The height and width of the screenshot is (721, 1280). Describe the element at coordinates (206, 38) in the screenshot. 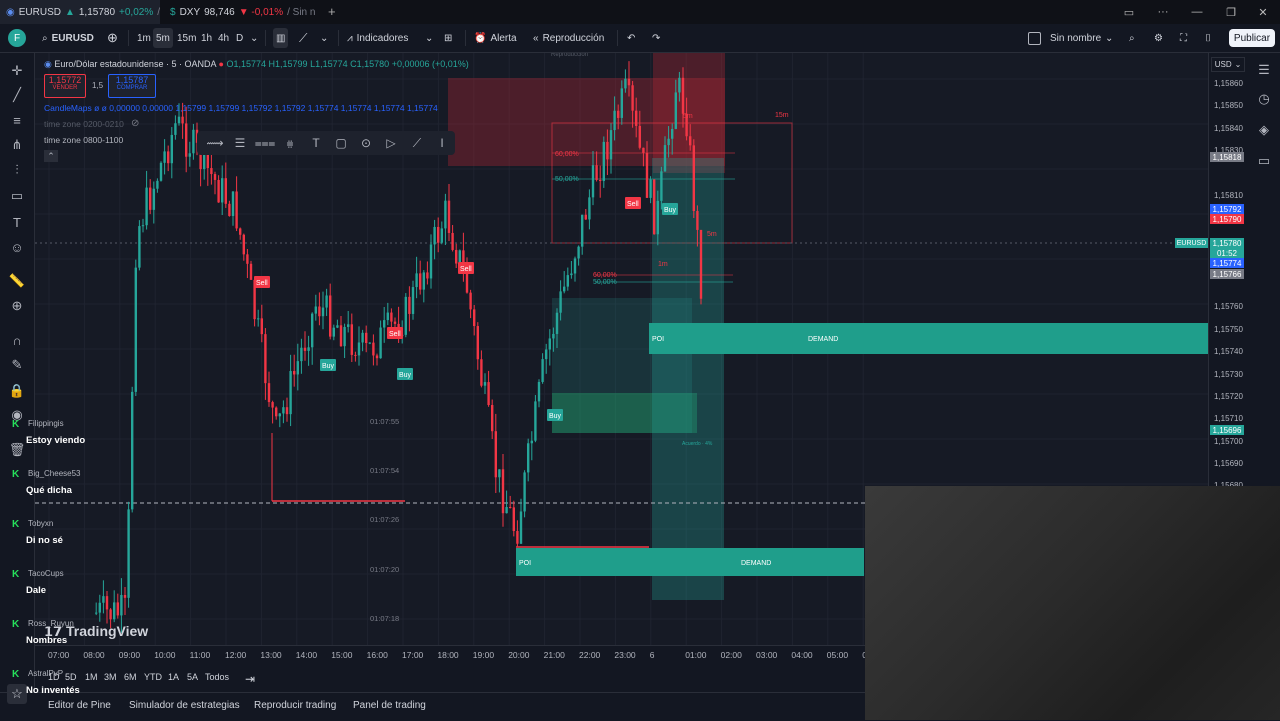

I see `interval-1h: 1h` at that location.